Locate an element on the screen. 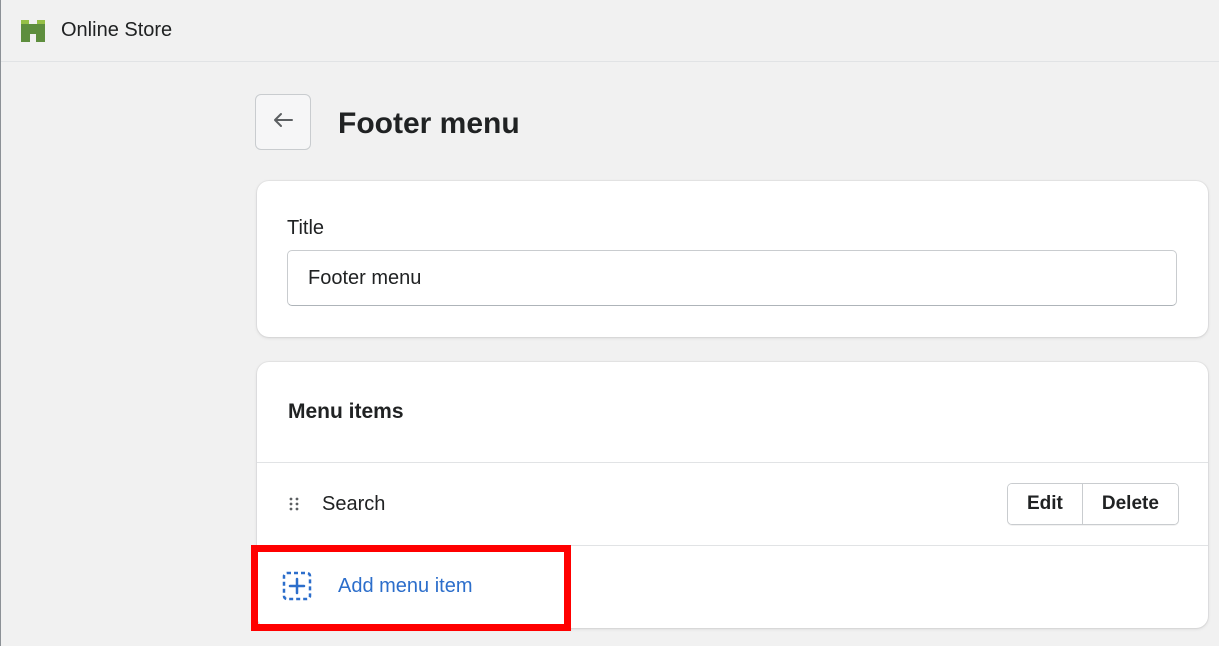  add-menu-item-row: Add menu item is located at coordinates (732, 587).